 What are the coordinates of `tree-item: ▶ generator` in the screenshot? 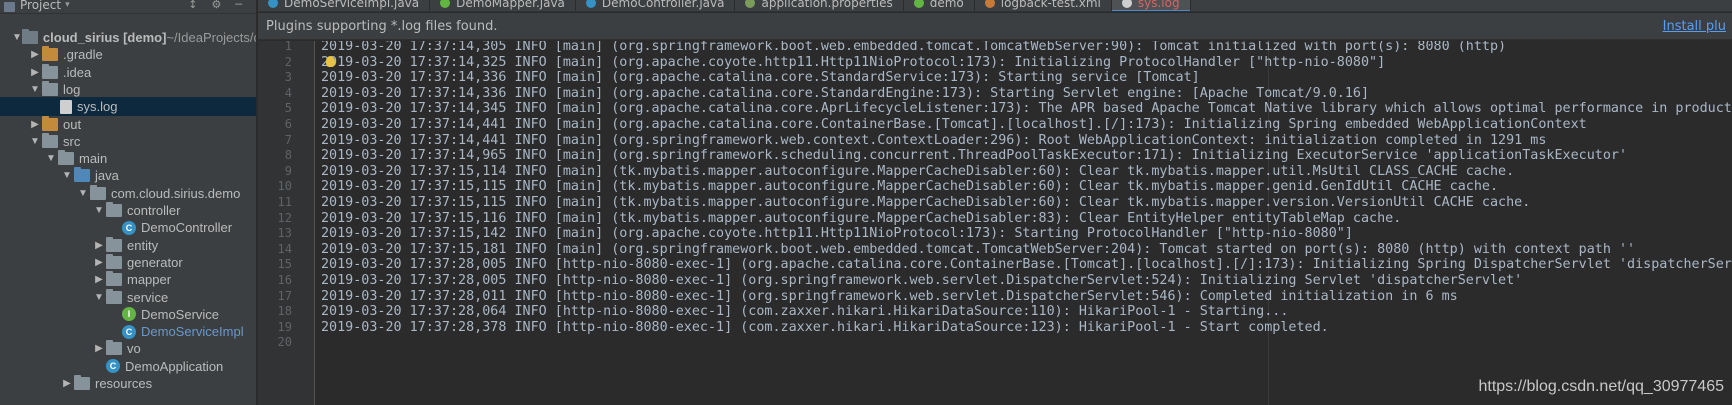 It's located at (128, 262).